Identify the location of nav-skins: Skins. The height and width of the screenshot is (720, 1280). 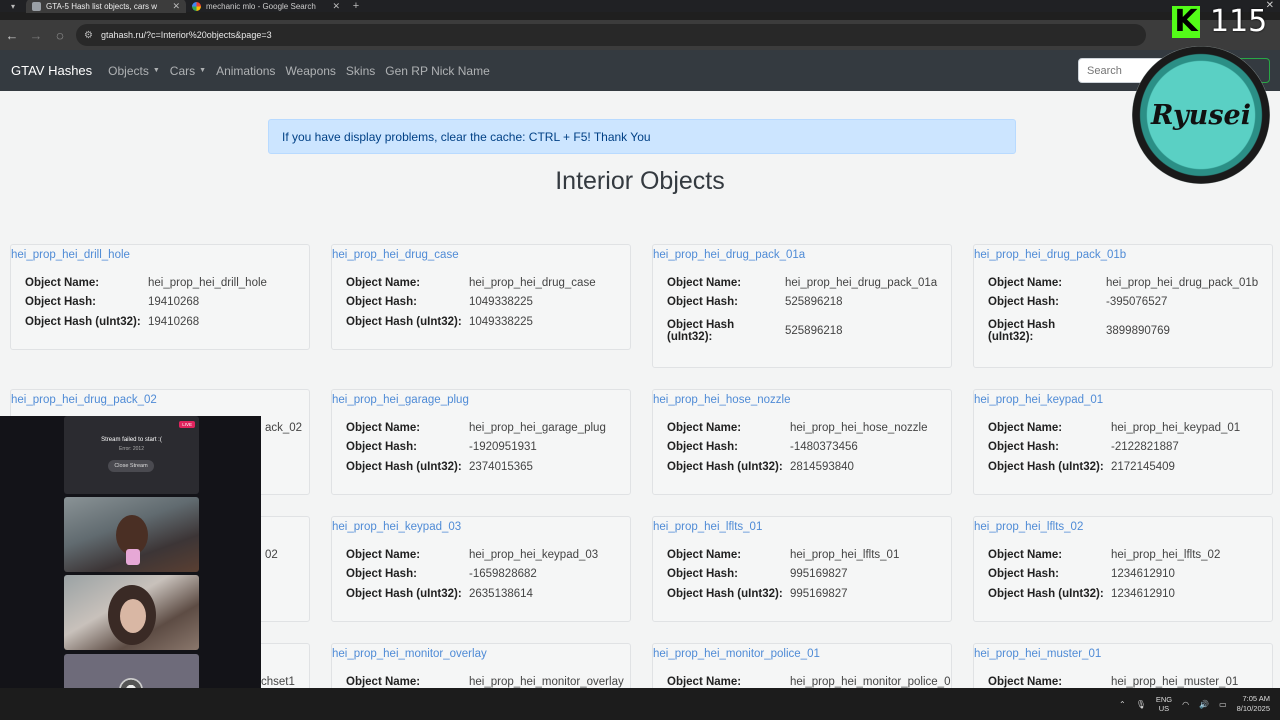
(360, 71).